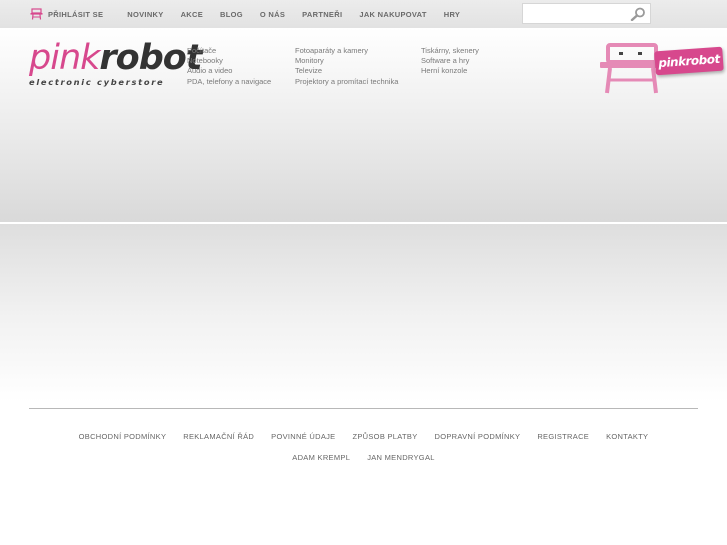 Image resolution: width=727 pixels, height=545 pixels. Describe the element at coordinates (346, 51) in the screenshot. I see `category-link: Fotoaparáty a kamery` at that location.